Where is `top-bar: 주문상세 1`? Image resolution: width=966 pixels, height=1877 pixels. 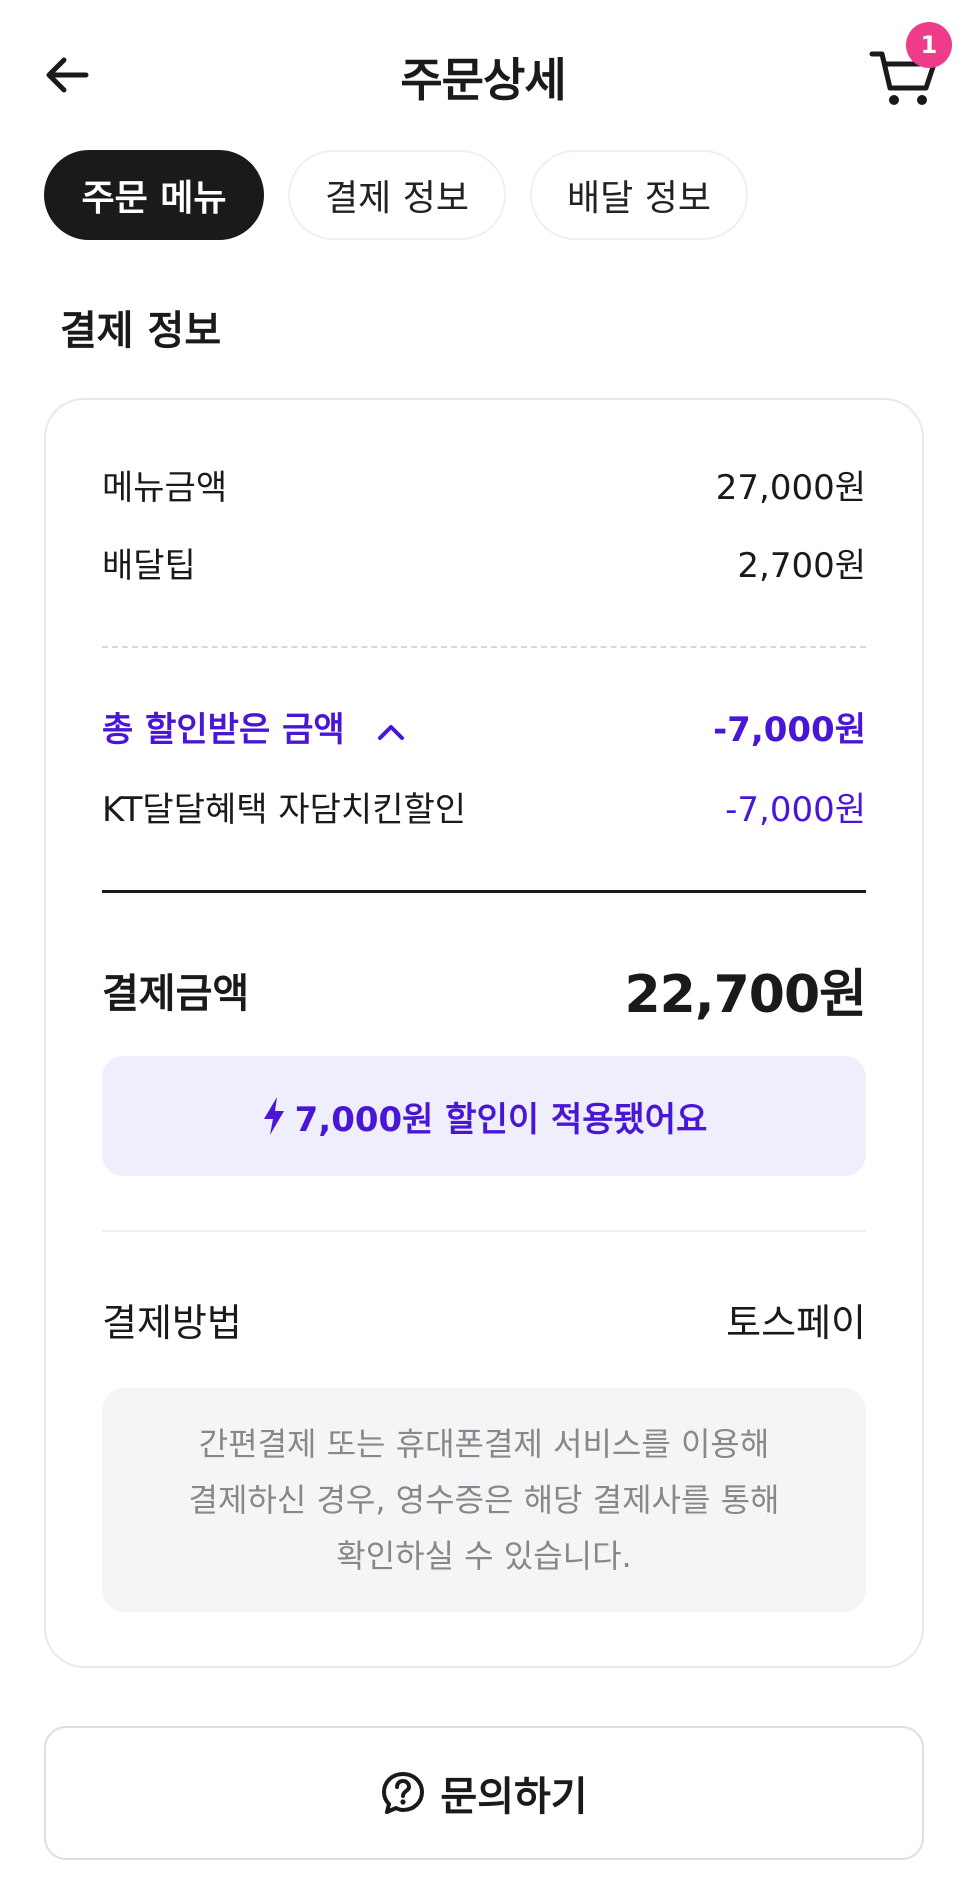 top-bar: 주문상세 1 is located at coordinates (483, 75).